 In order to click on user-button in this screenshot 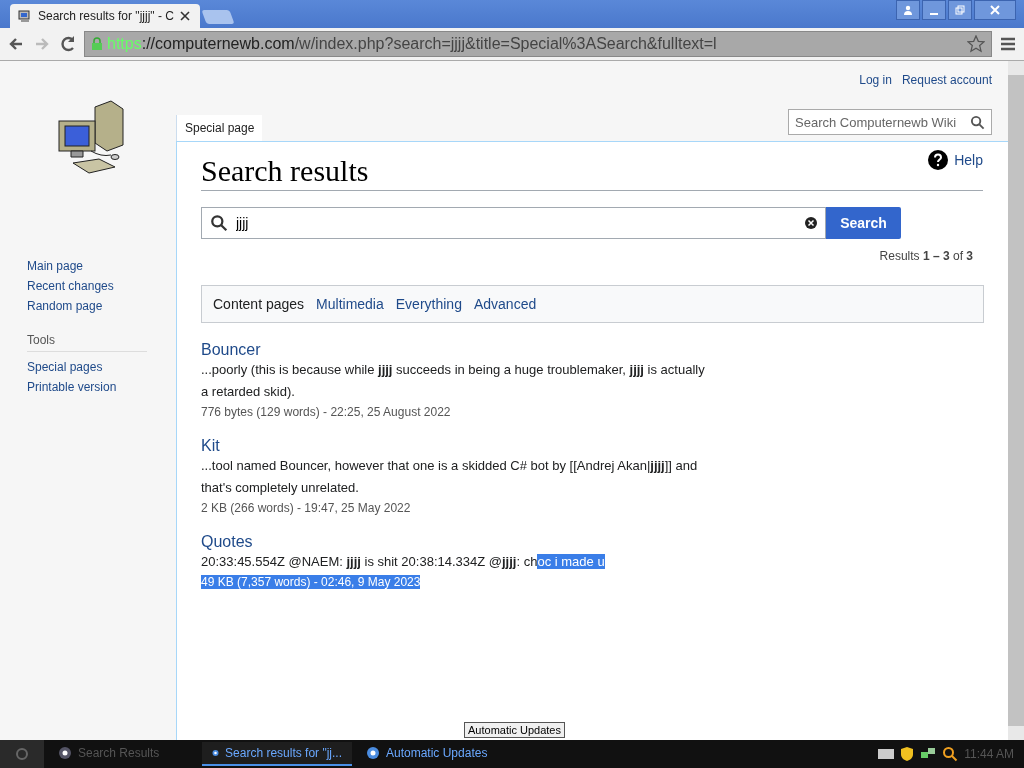, I will do `click(908, 10)`.